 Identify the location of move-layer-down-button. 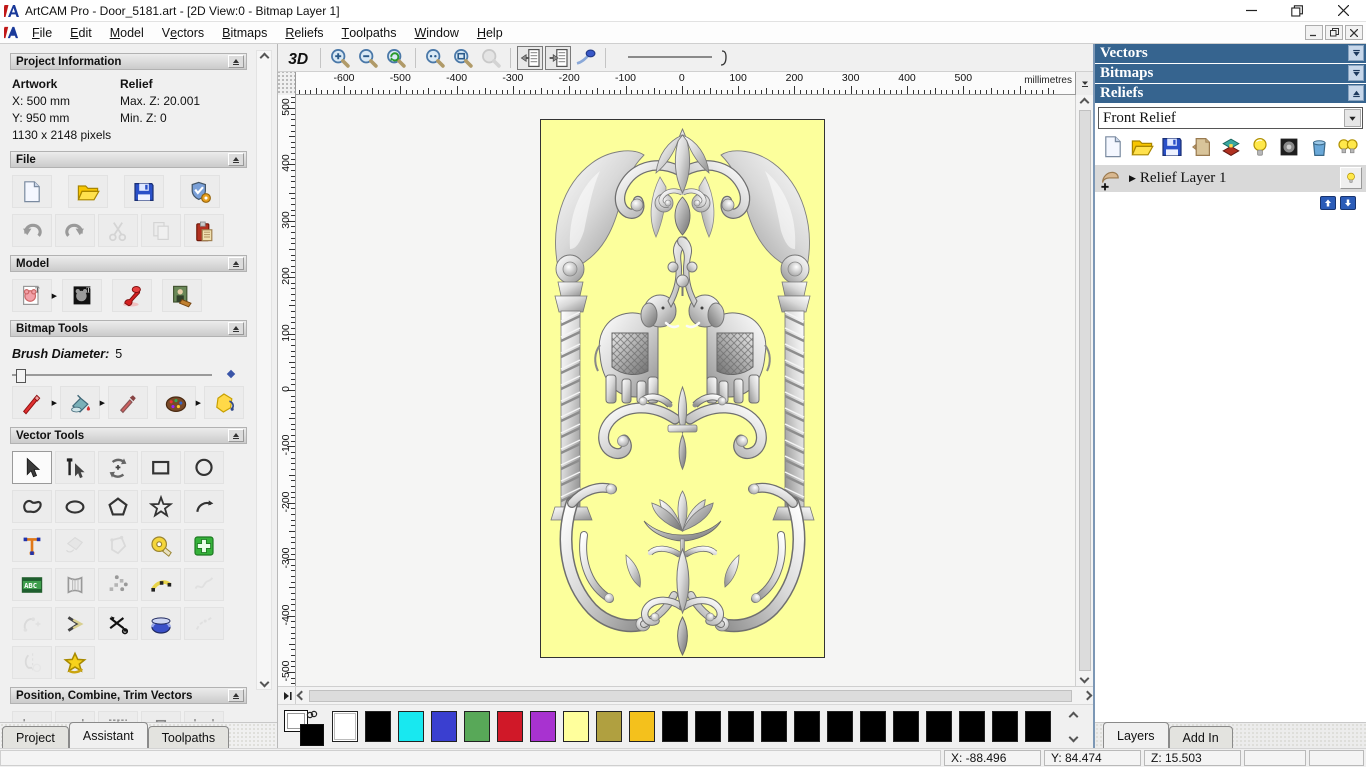
(1348, 203).